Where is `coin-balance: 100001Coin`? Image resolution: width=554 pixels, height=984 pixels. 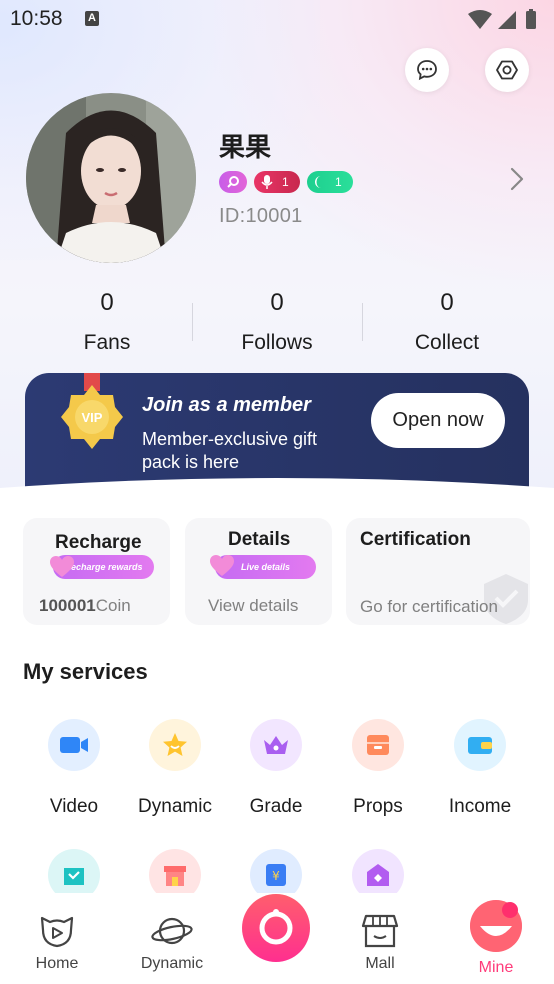
coin-balance: 100001Coin is located at coordinates (85, 606).